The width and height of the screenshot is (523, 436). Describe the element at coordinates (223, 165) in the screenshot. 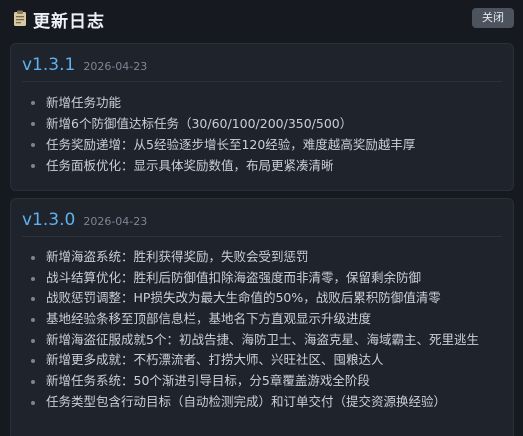

I see `change-item: 任务面板优化：显示具体奖励数值，布局更紧凑清晰` at that location.